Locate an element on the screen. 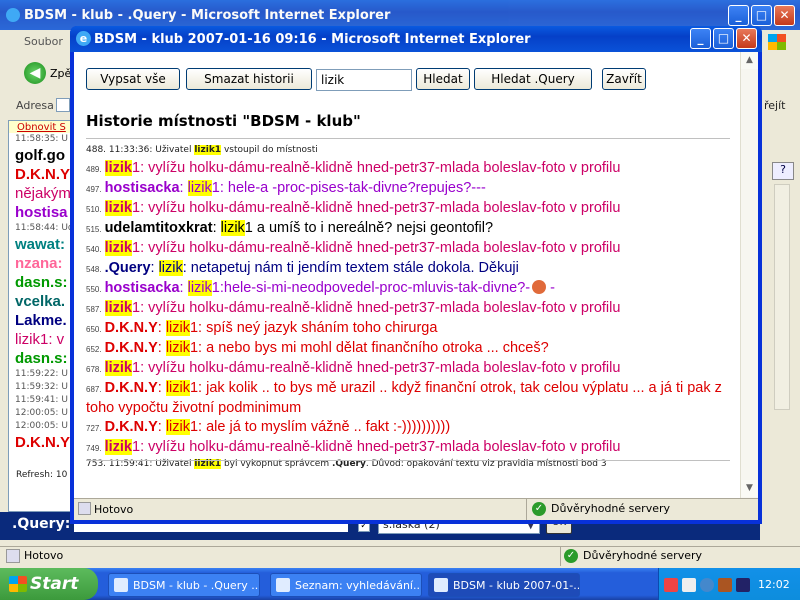 This screenshot has height=600, width=800. tray-shield-icon is located at coordinates (689, 585).